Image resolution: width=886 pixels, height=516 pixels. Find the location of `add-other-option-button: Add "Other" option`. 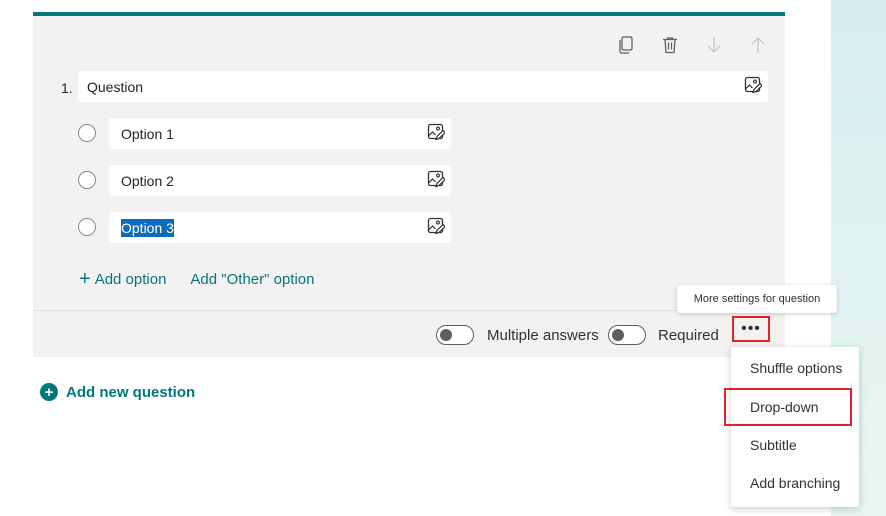

add-other-option-button: Add "Other" option is located at coordinates (252, 279).